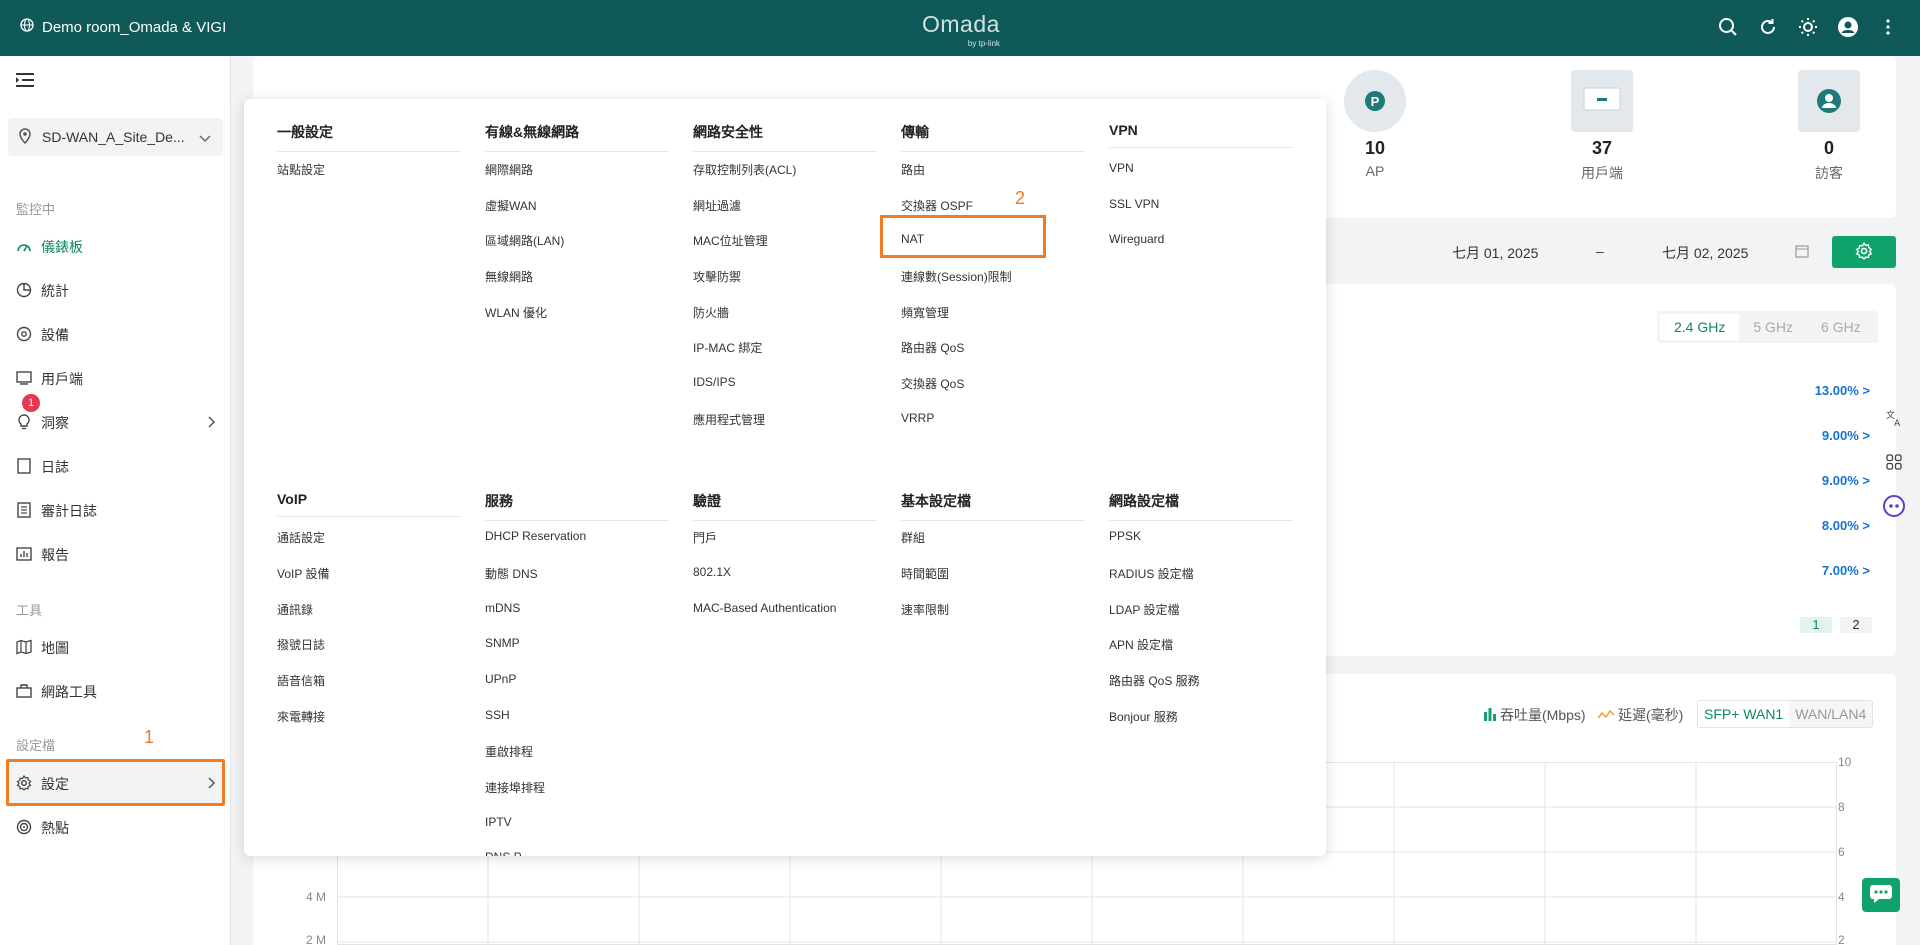 The width and height of the screenshot is (1920, 945). I want to click on menu-item-vpn: VPN, so click(1121, 168).